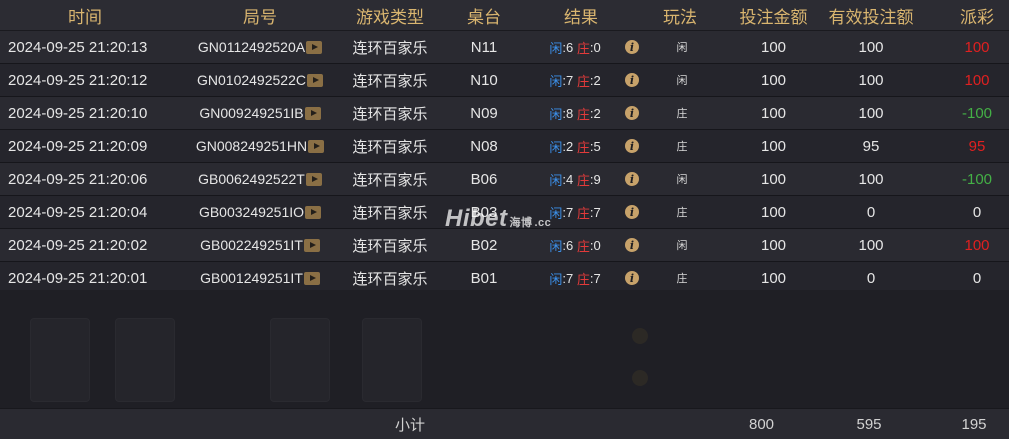 Image resolution: width=1009 pixels, height=439 pixels. What do you see at coordinates (575, 146) in the screenshot?
I see `row-result: 闲:2 庄:5` at bounding box center [575, 146].